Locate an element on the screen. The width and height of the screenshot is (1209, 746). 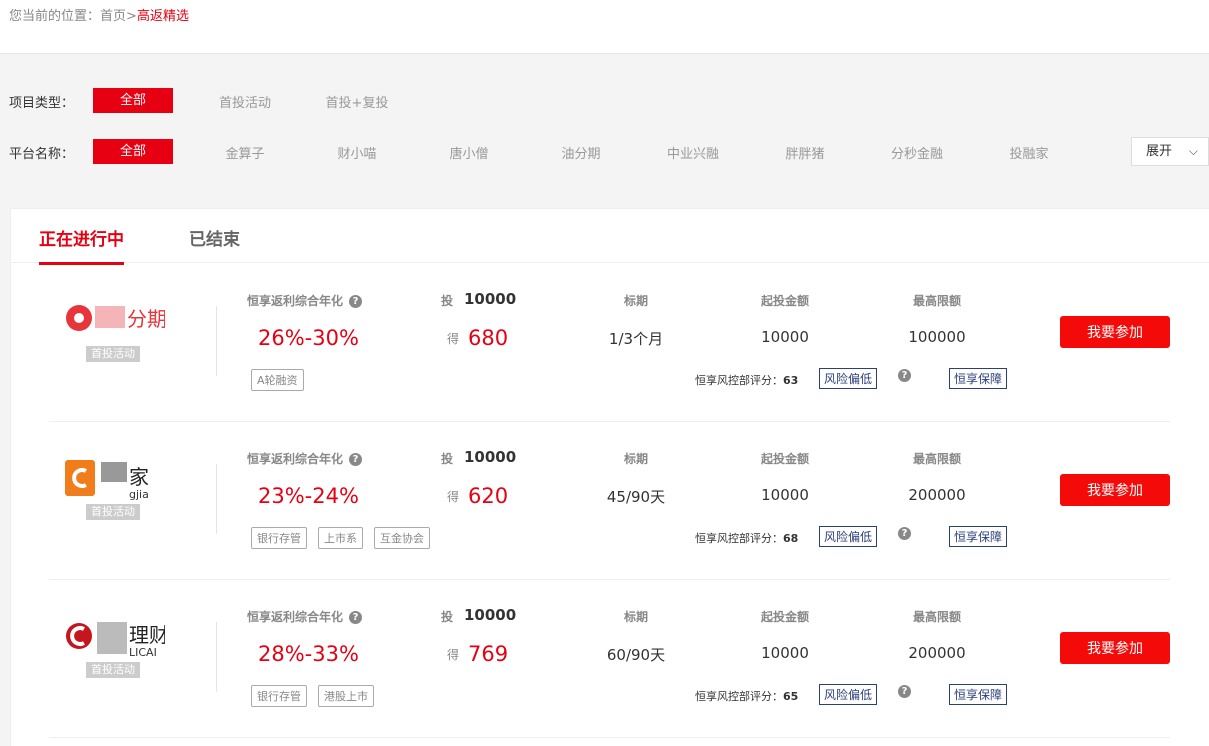
expand-label: 展开 is located at coordinates (1159, 151).